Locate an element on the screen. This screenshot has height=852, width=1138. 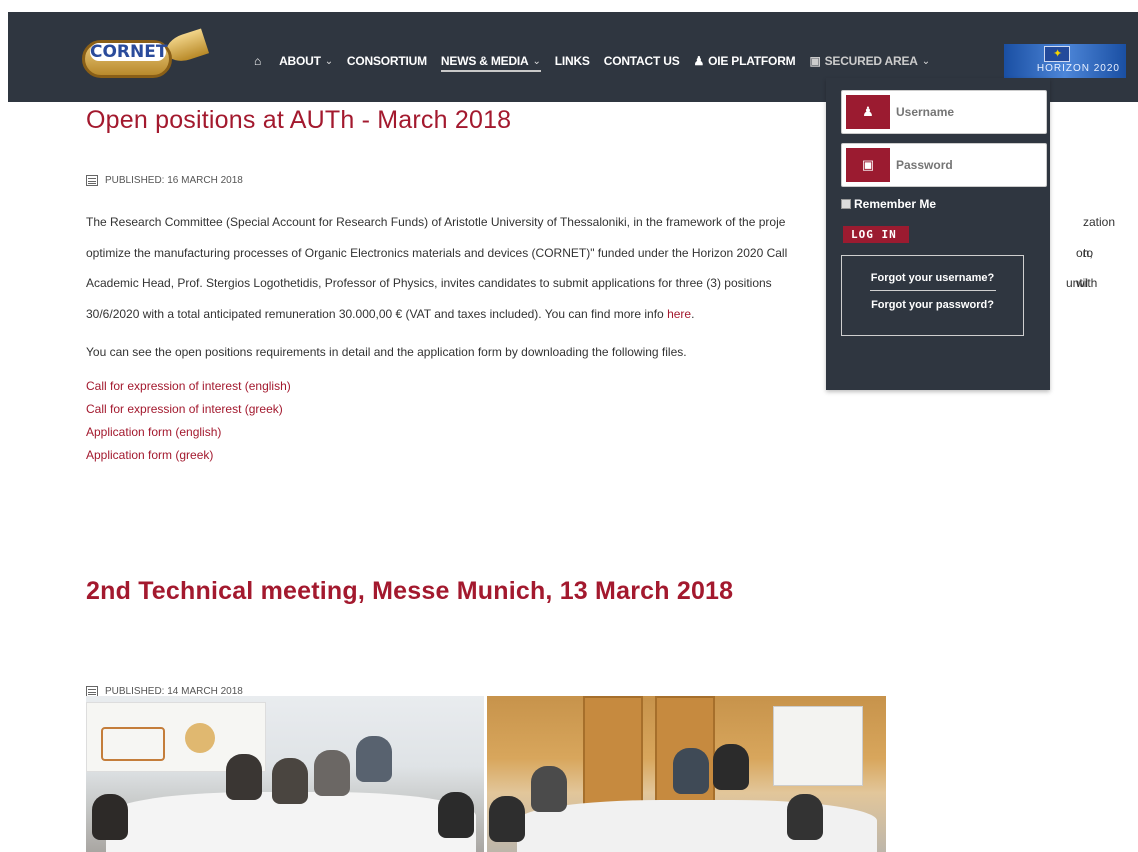
nav-links-label: LINKS is located at coordinates (572, 61).